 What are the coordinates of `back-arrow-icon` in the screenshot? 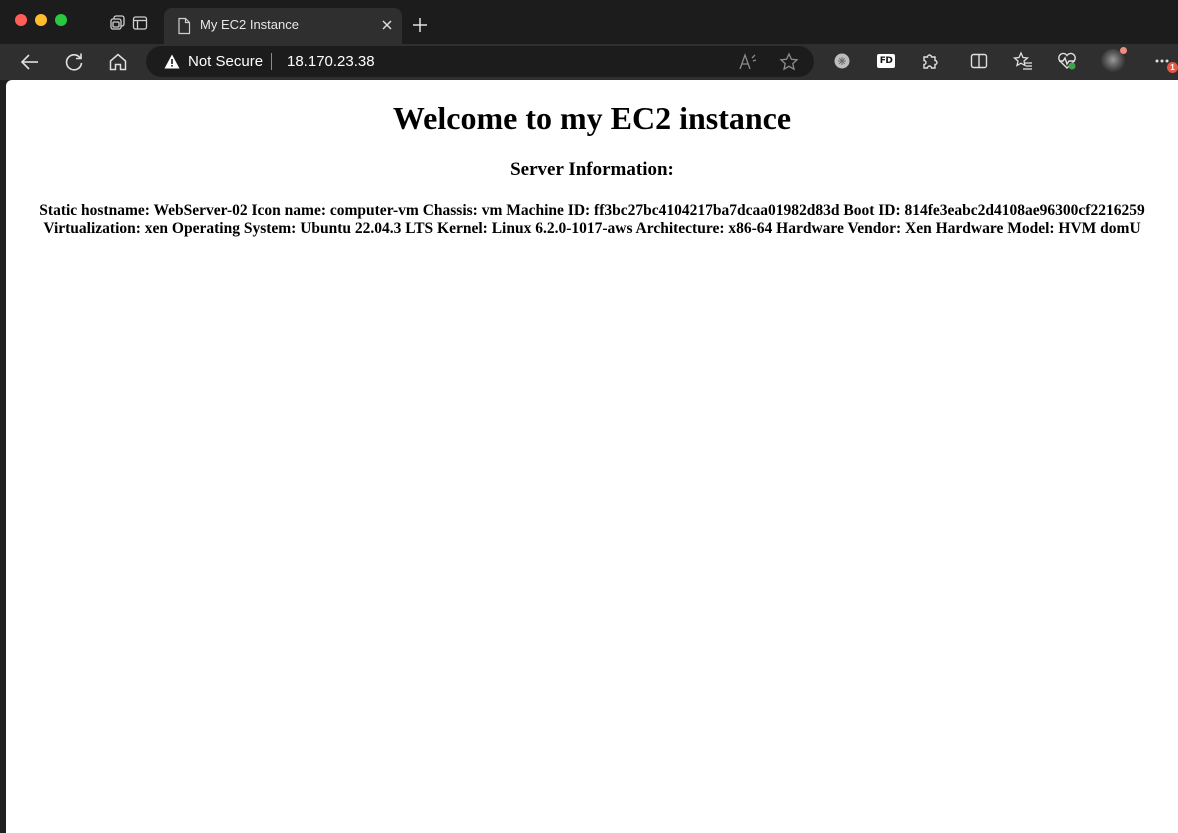 It's located at (30, 62).